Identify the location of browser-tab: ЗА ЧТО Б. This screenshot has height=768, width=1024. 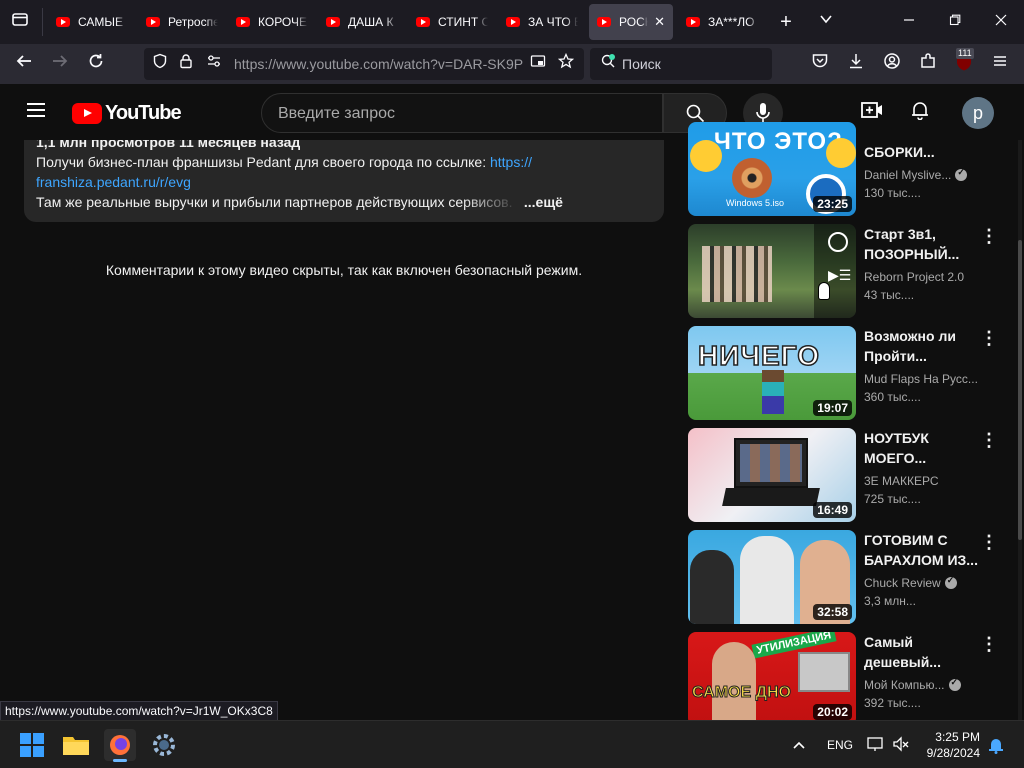
(542, 22).